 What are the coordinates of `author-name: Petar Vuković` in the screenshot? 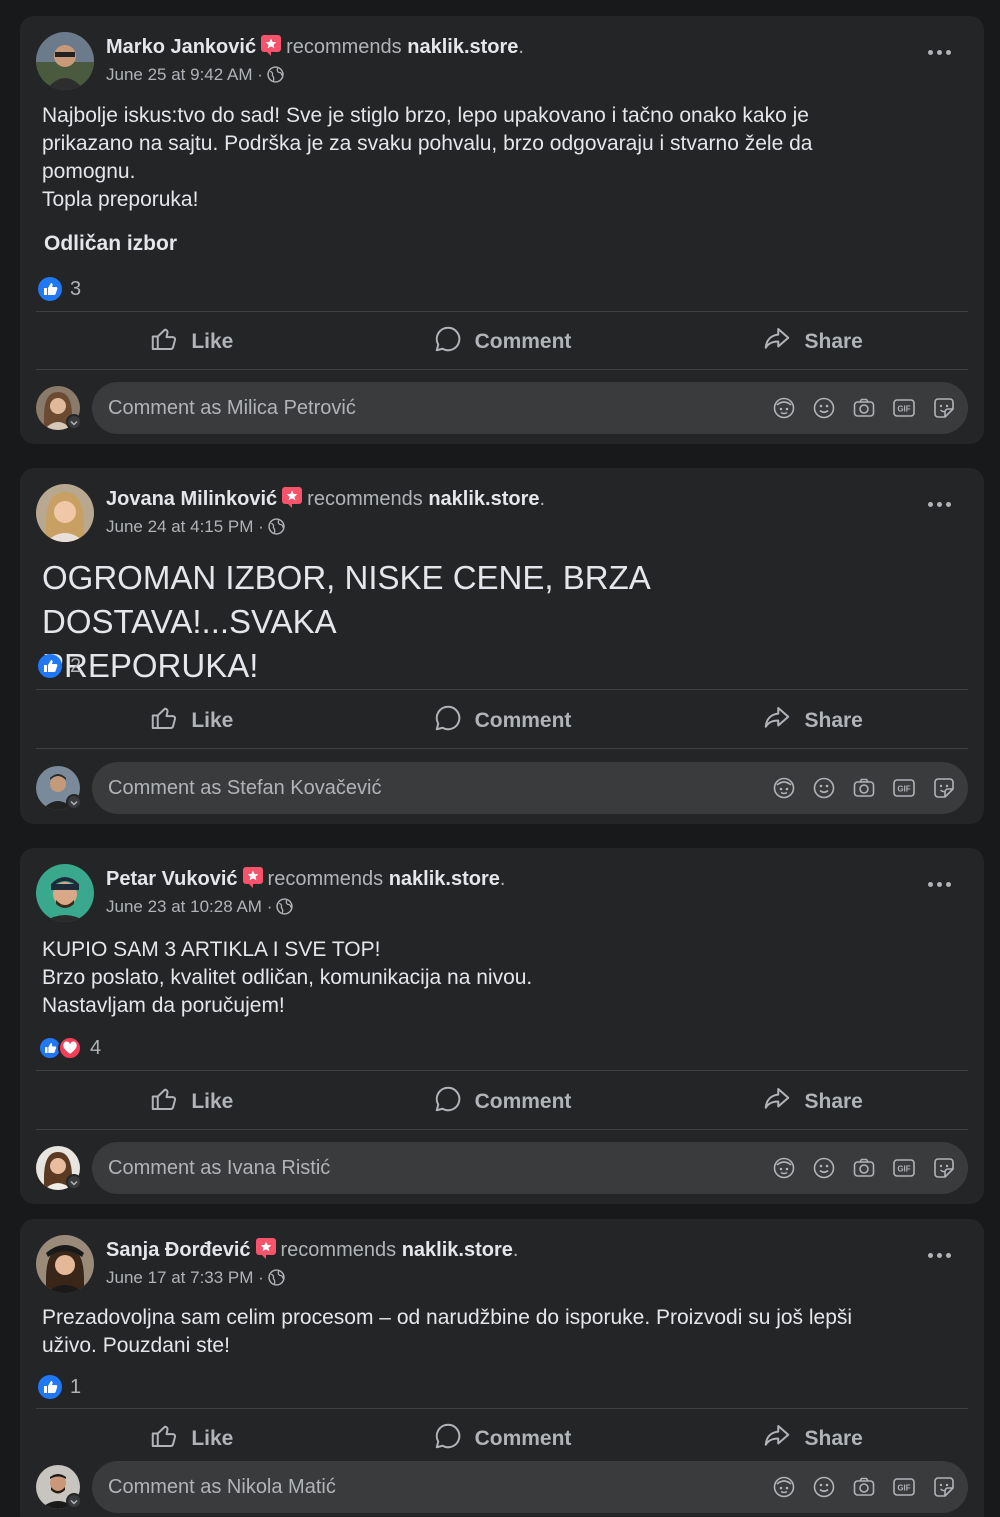 It's located at (172, 879).